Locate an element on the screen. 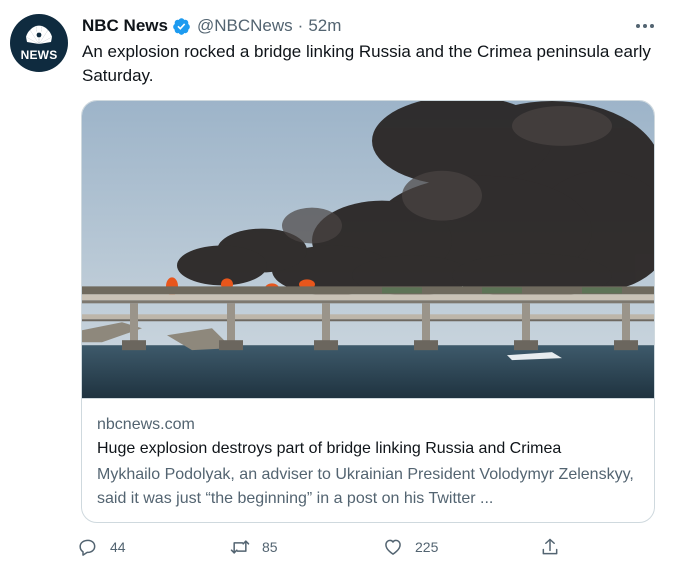 The width and height of the screenshot is (700, 567). tweet-actions: 44 85 225 is located at coordinates (328, 547).